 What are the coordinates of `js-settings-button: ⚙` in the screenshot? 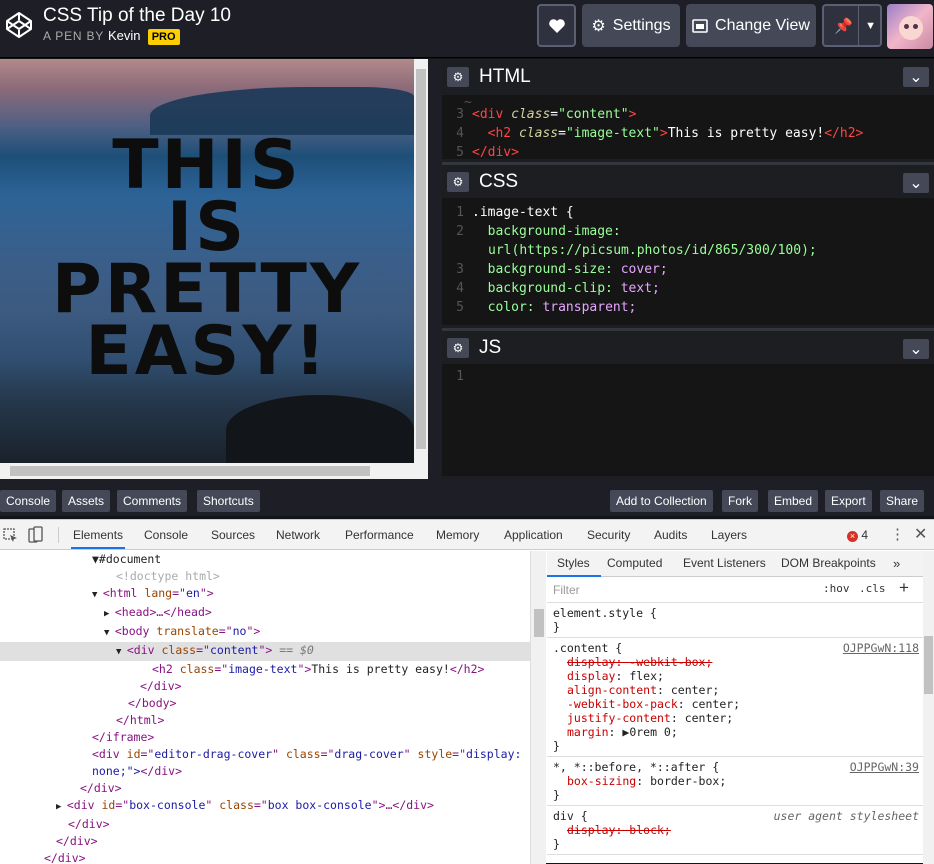 It's located at (458, 347).